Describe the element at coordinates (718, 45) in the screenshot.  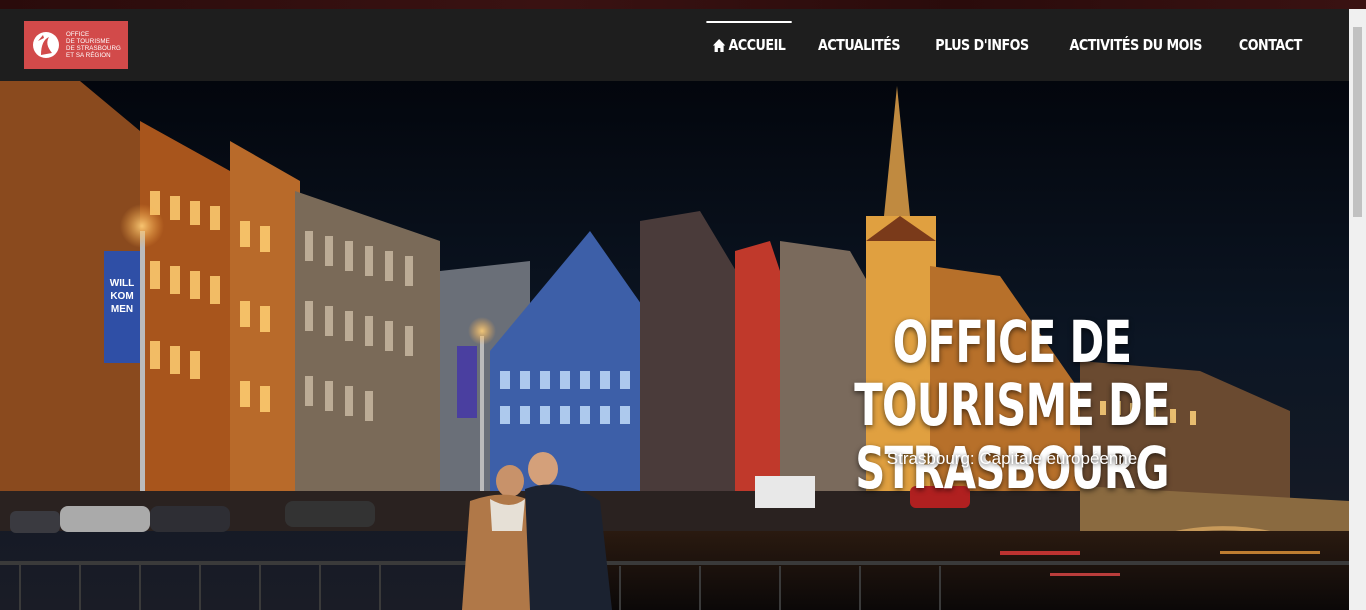
I see `home-icon` at that location.